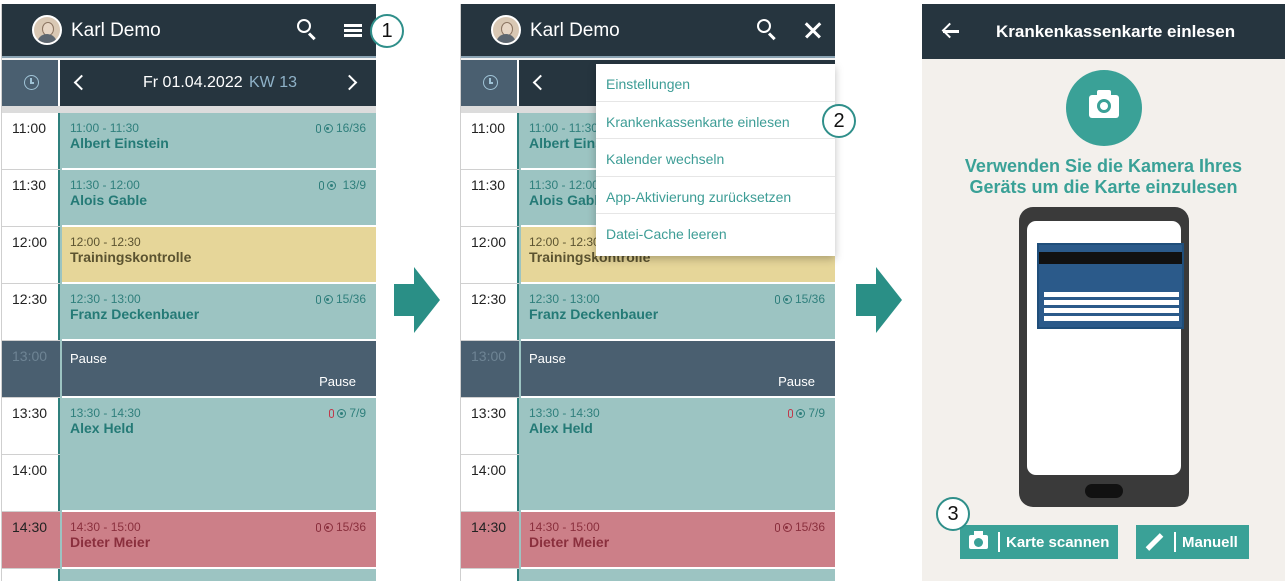  Describe the element at coordinates (1103, 31) in the screenshot. I see `app-header: Krankenkassenkarte einlesen` at that location.